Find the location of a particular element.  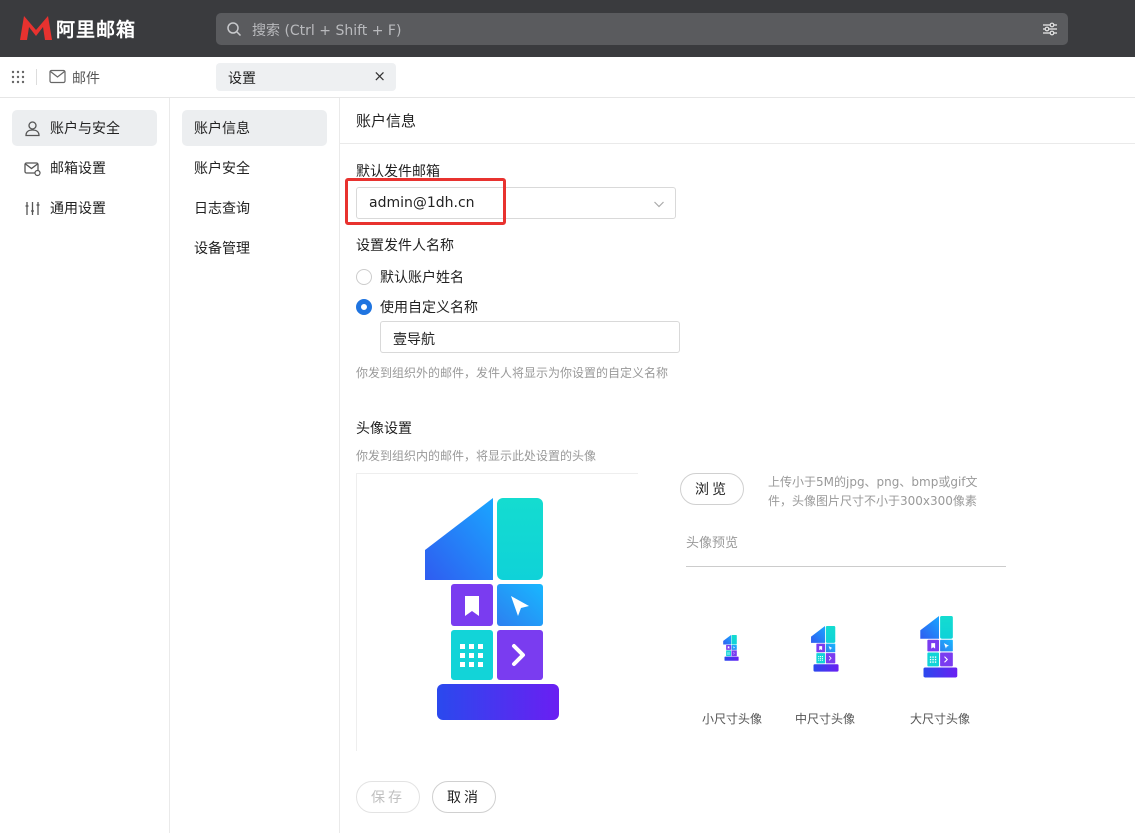

apps-grid-icon is located at coordinates (18, 77).